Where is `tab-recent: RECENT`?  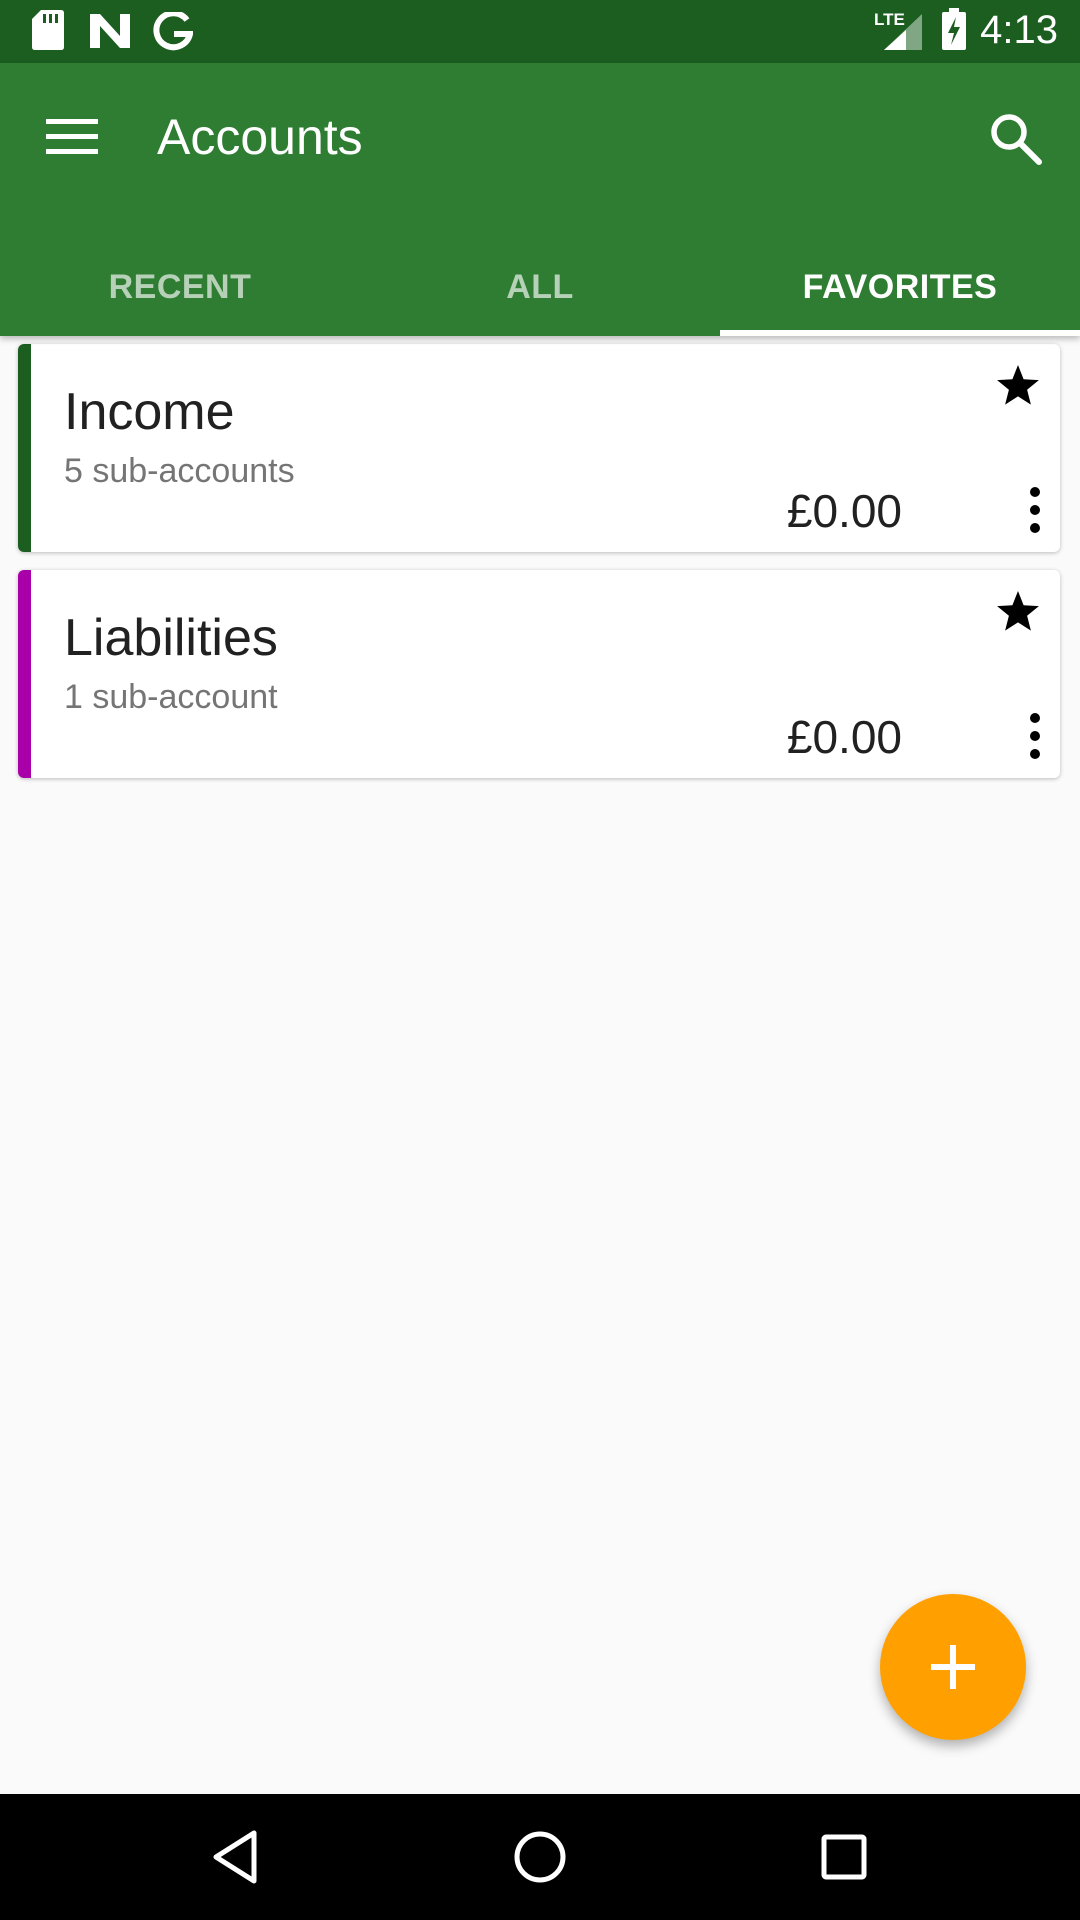 tab-recent: RECENT is located at coordinates (180, 289).